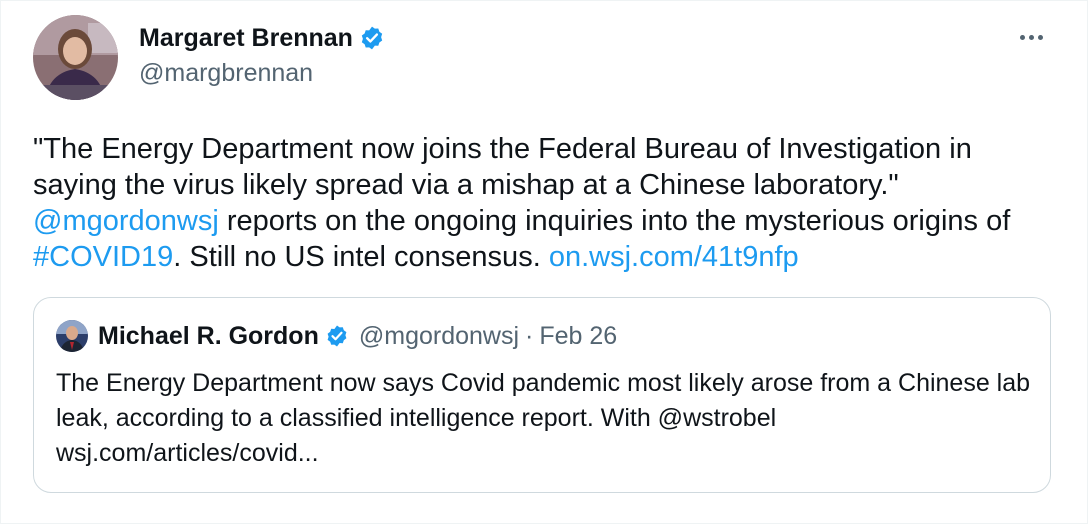 Image resolution: width=1090 pixels, height=526 pixels. What do you see at coordinates (578, 336) in the screenshot?
I see `quoted-tweet-date: Feb 26` at bounding box center [578, 336].